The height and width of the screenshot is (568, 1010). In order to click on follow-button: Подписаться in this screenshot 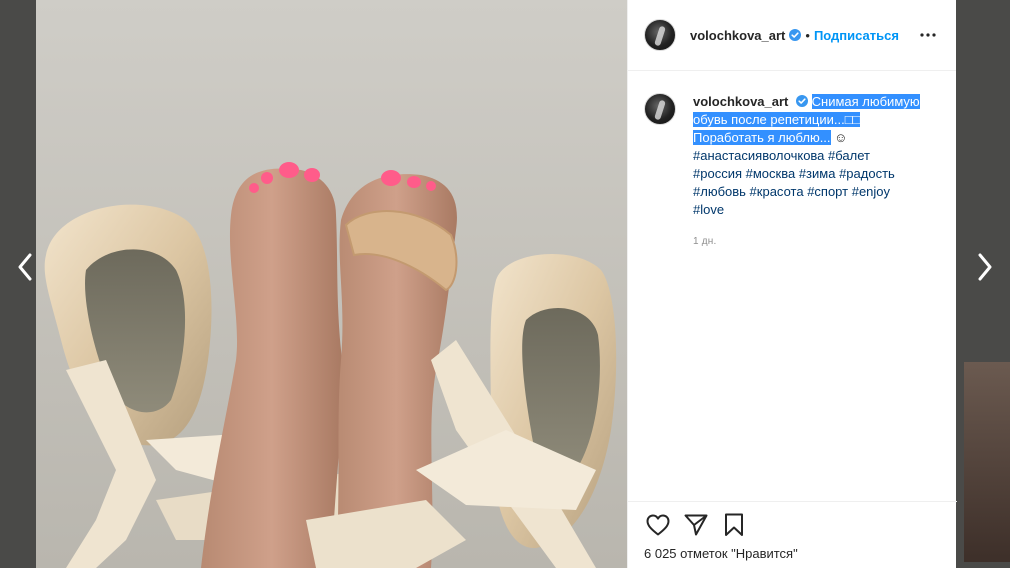, I will do `click(856, 35)`.